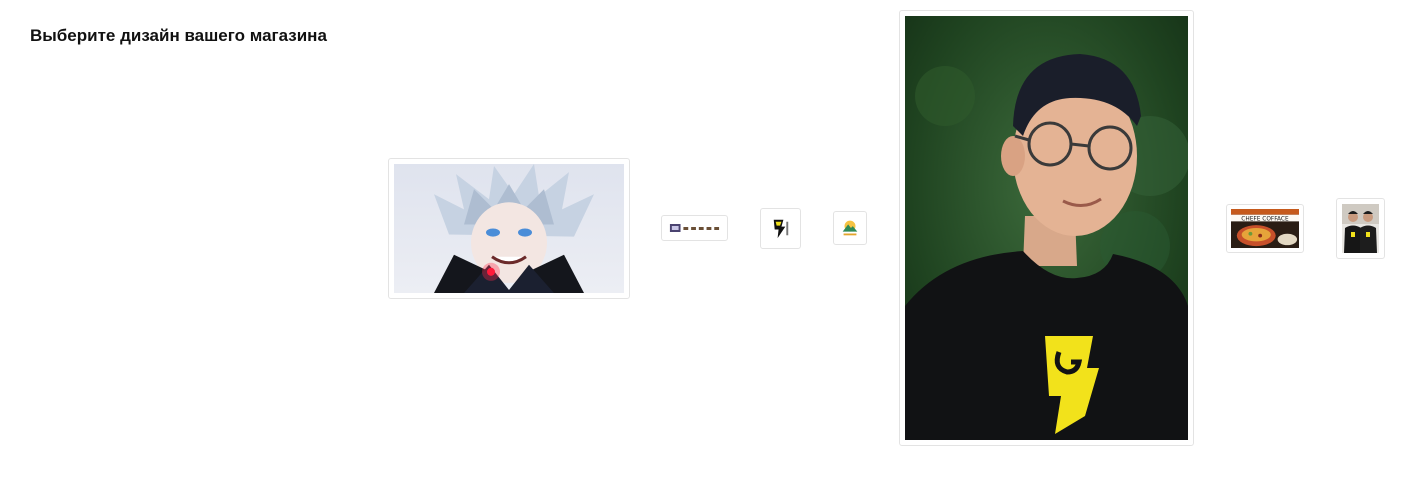 Image resolution: width=1416 pixels, height=481 pixels. I want to click on two-people-photo-thumbnail, so click(1360, 228).